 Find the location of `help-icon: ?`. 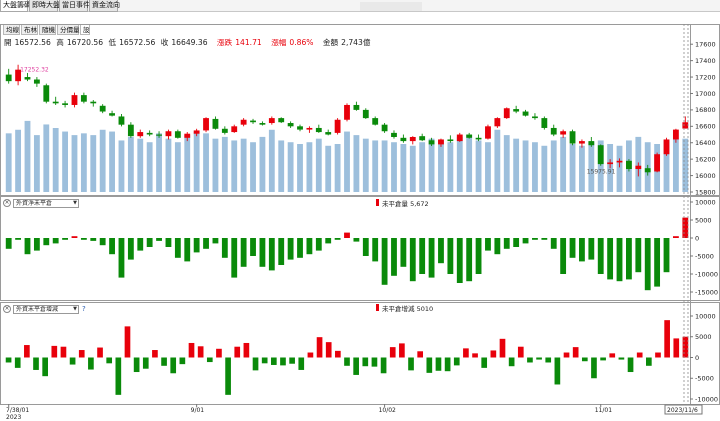

help-icon: ? is located at coordinates (84, 309).